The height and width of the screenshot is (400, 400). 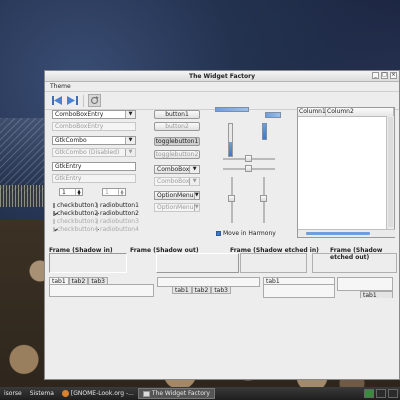 I want to click on column-header-2: Column2, so click(x=360, y=112).